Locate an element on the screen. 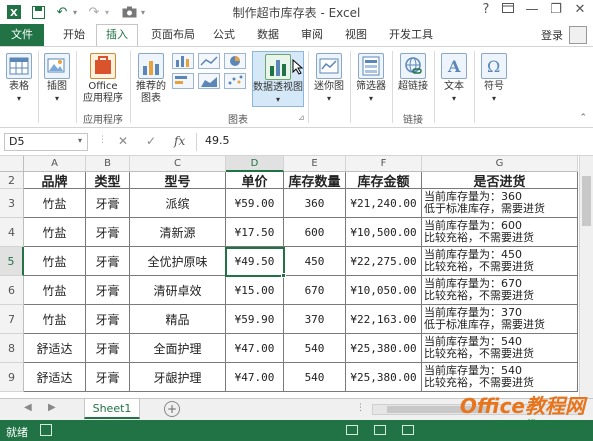 The image size is (593, 441). restore-button: ❐ is located at coordinates (556, 11).